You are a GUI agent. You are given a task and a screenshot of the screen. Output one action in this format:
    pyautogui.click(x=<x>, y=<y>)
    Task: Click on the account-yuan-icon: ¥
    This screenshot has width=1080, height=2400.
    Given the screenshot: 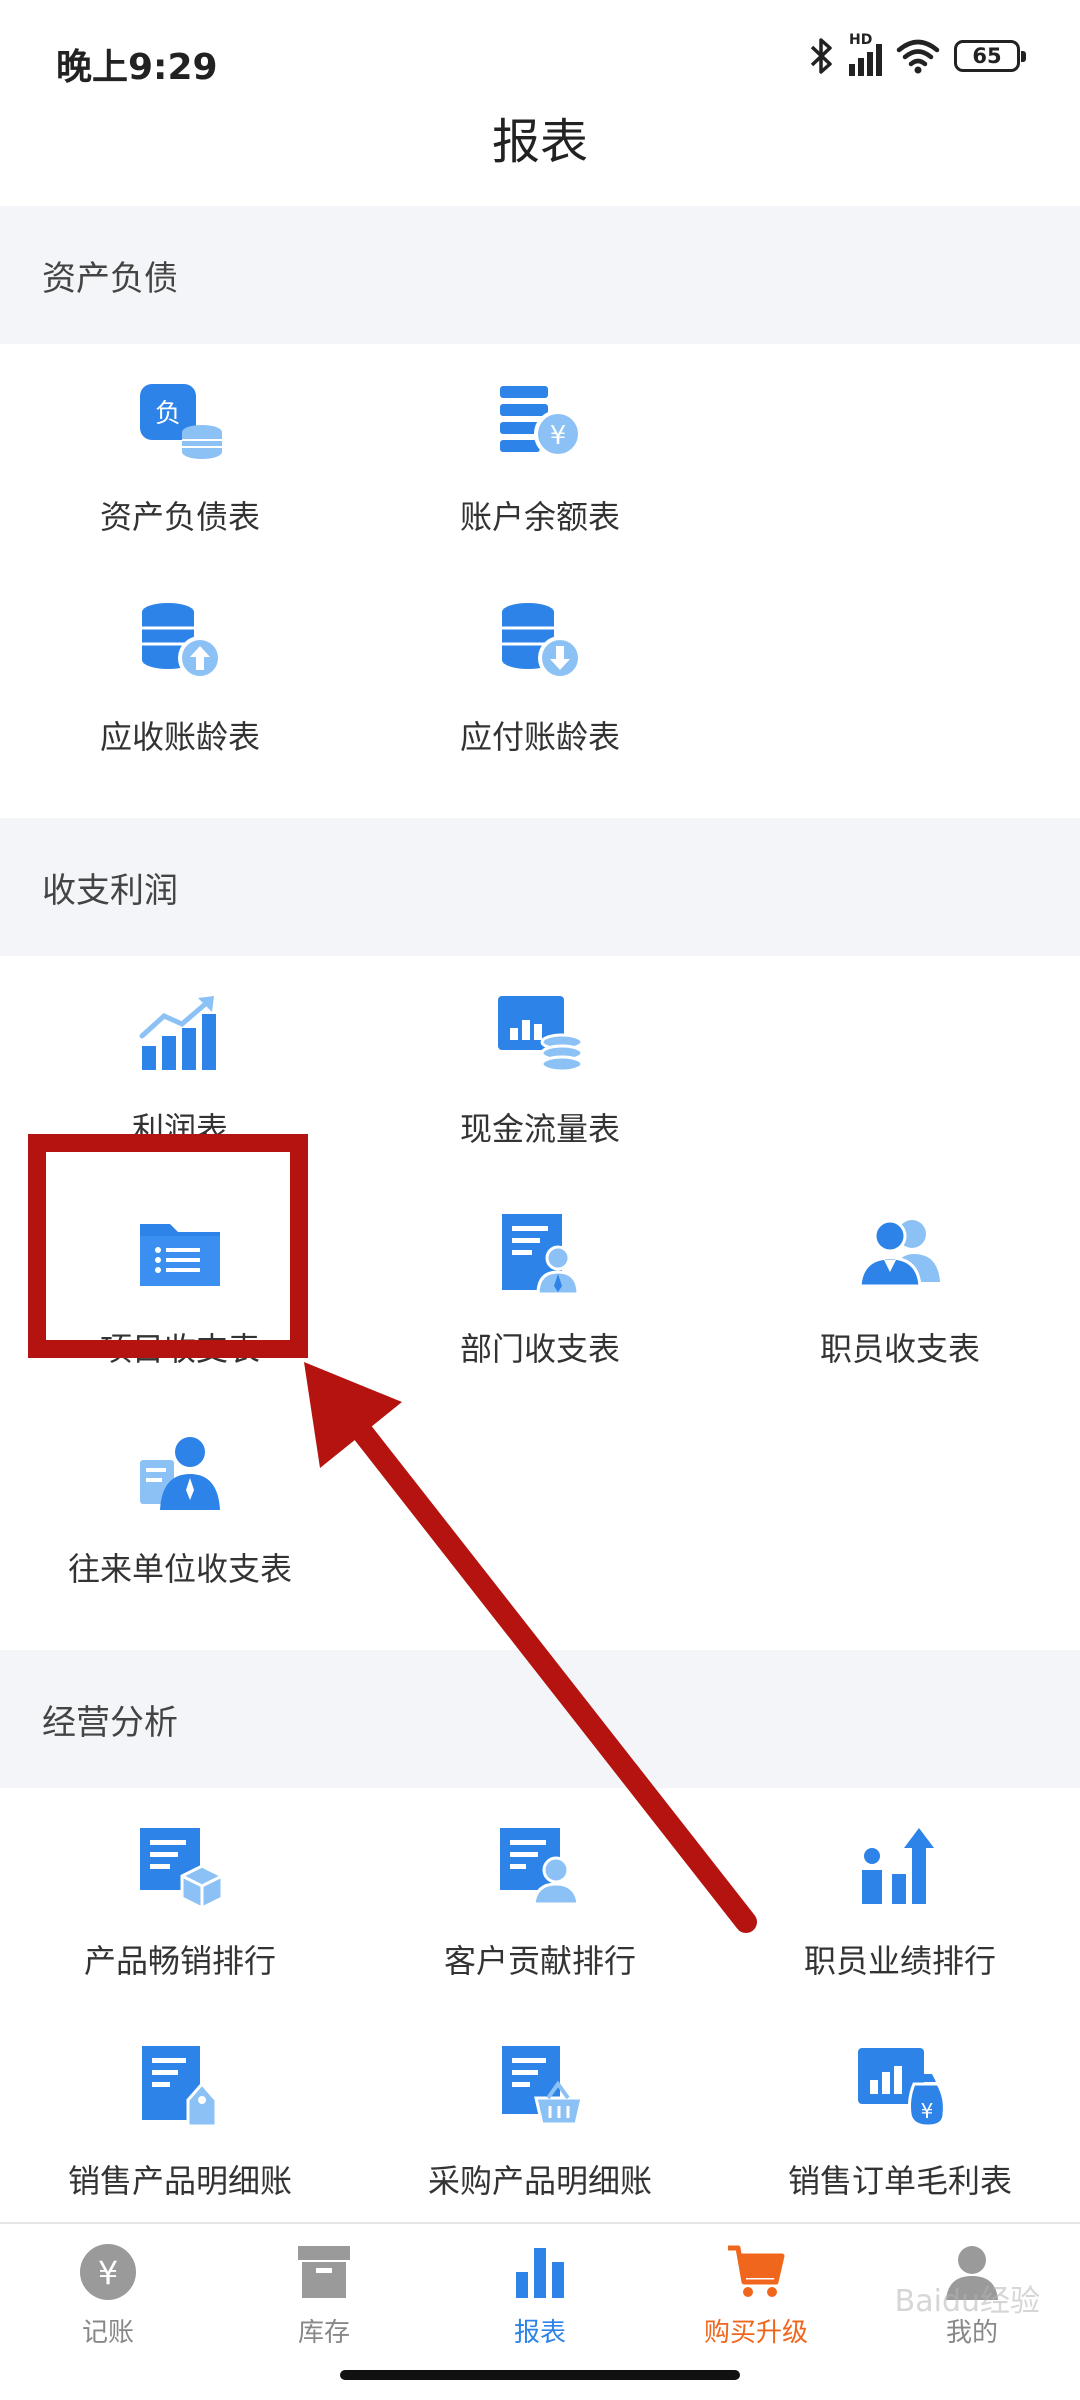 What is the action you would take?
    pyautogui.click(x=540, y=422)
    